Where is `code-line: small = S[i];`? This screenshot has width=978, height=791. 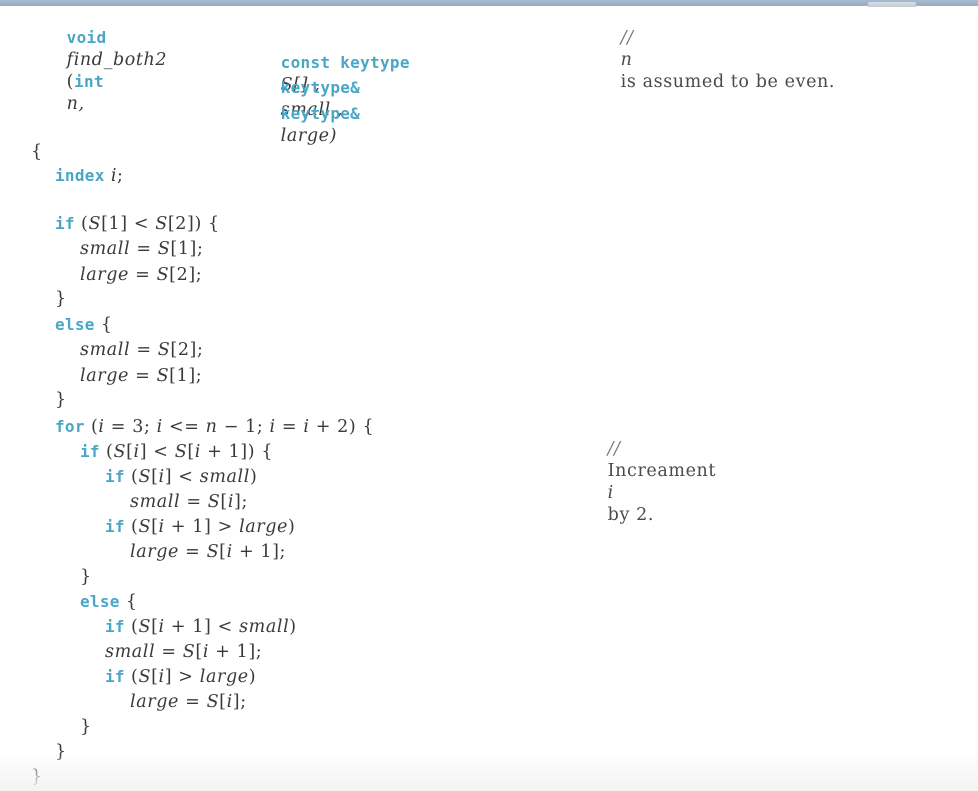
code-line: small = S[i]; is located at coordinates (189, 502).